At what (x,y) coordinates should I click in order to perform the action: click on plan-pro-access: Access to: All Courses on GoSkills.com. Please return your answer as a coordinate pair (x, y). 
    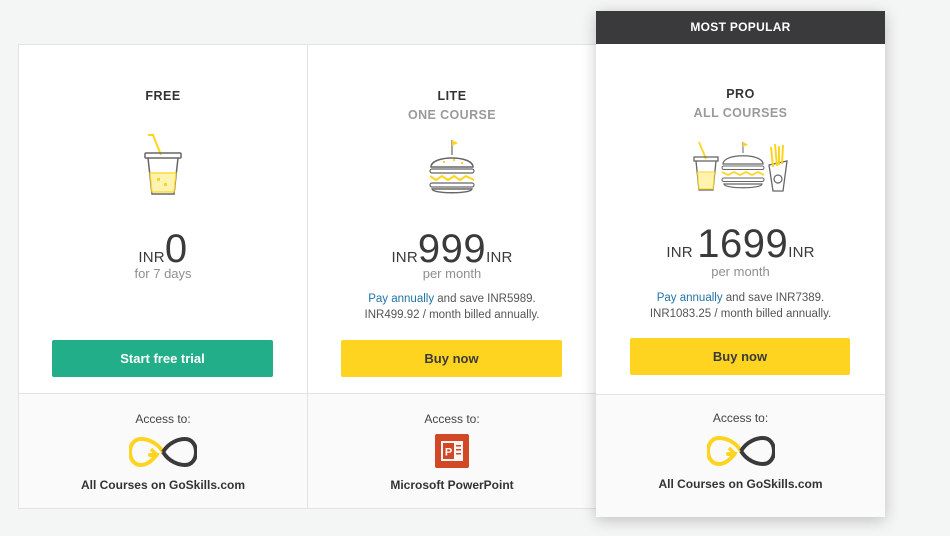
    Looking at the image, I should click on (740, 455).